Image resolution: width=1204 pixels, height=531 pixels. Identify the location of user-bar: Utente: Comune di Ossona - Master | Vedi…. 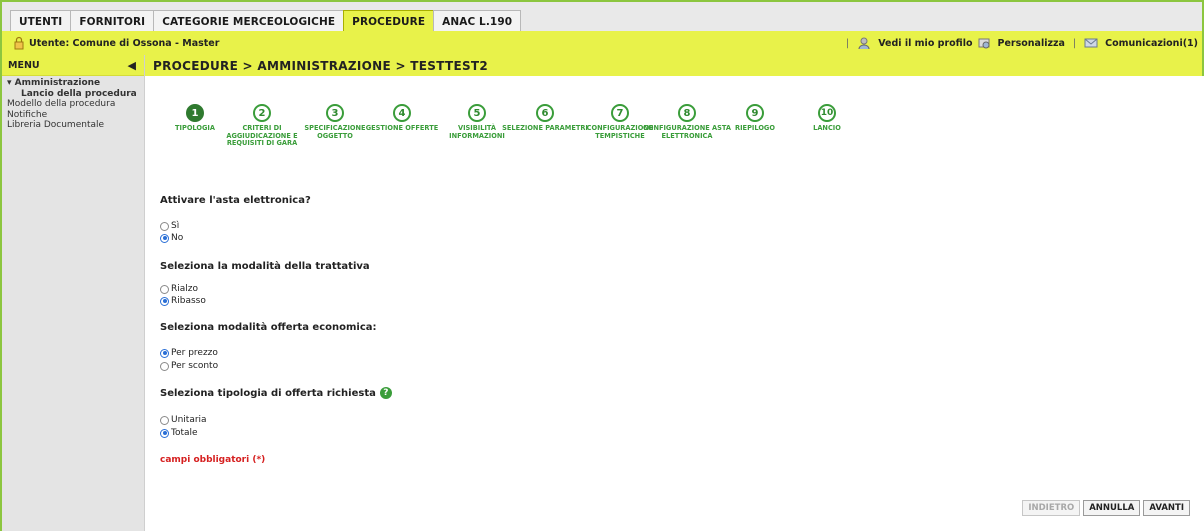
(602, 43).